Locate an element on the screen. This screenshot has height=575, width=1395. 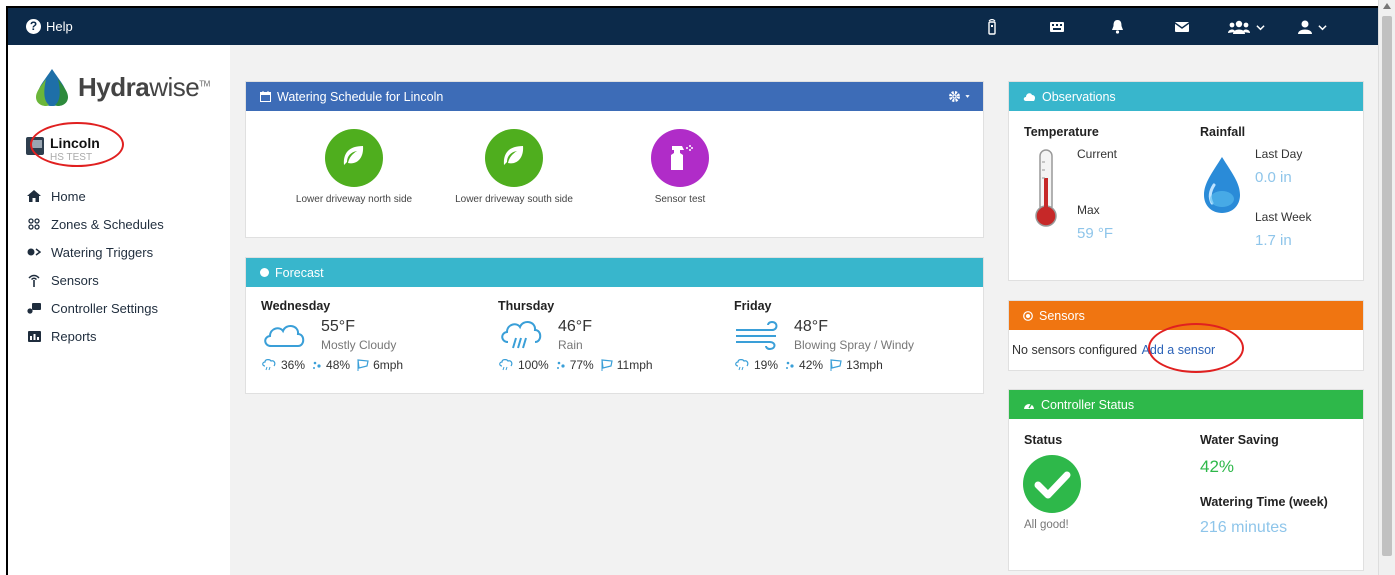
wind-icon is located at coordinates (757, 335).